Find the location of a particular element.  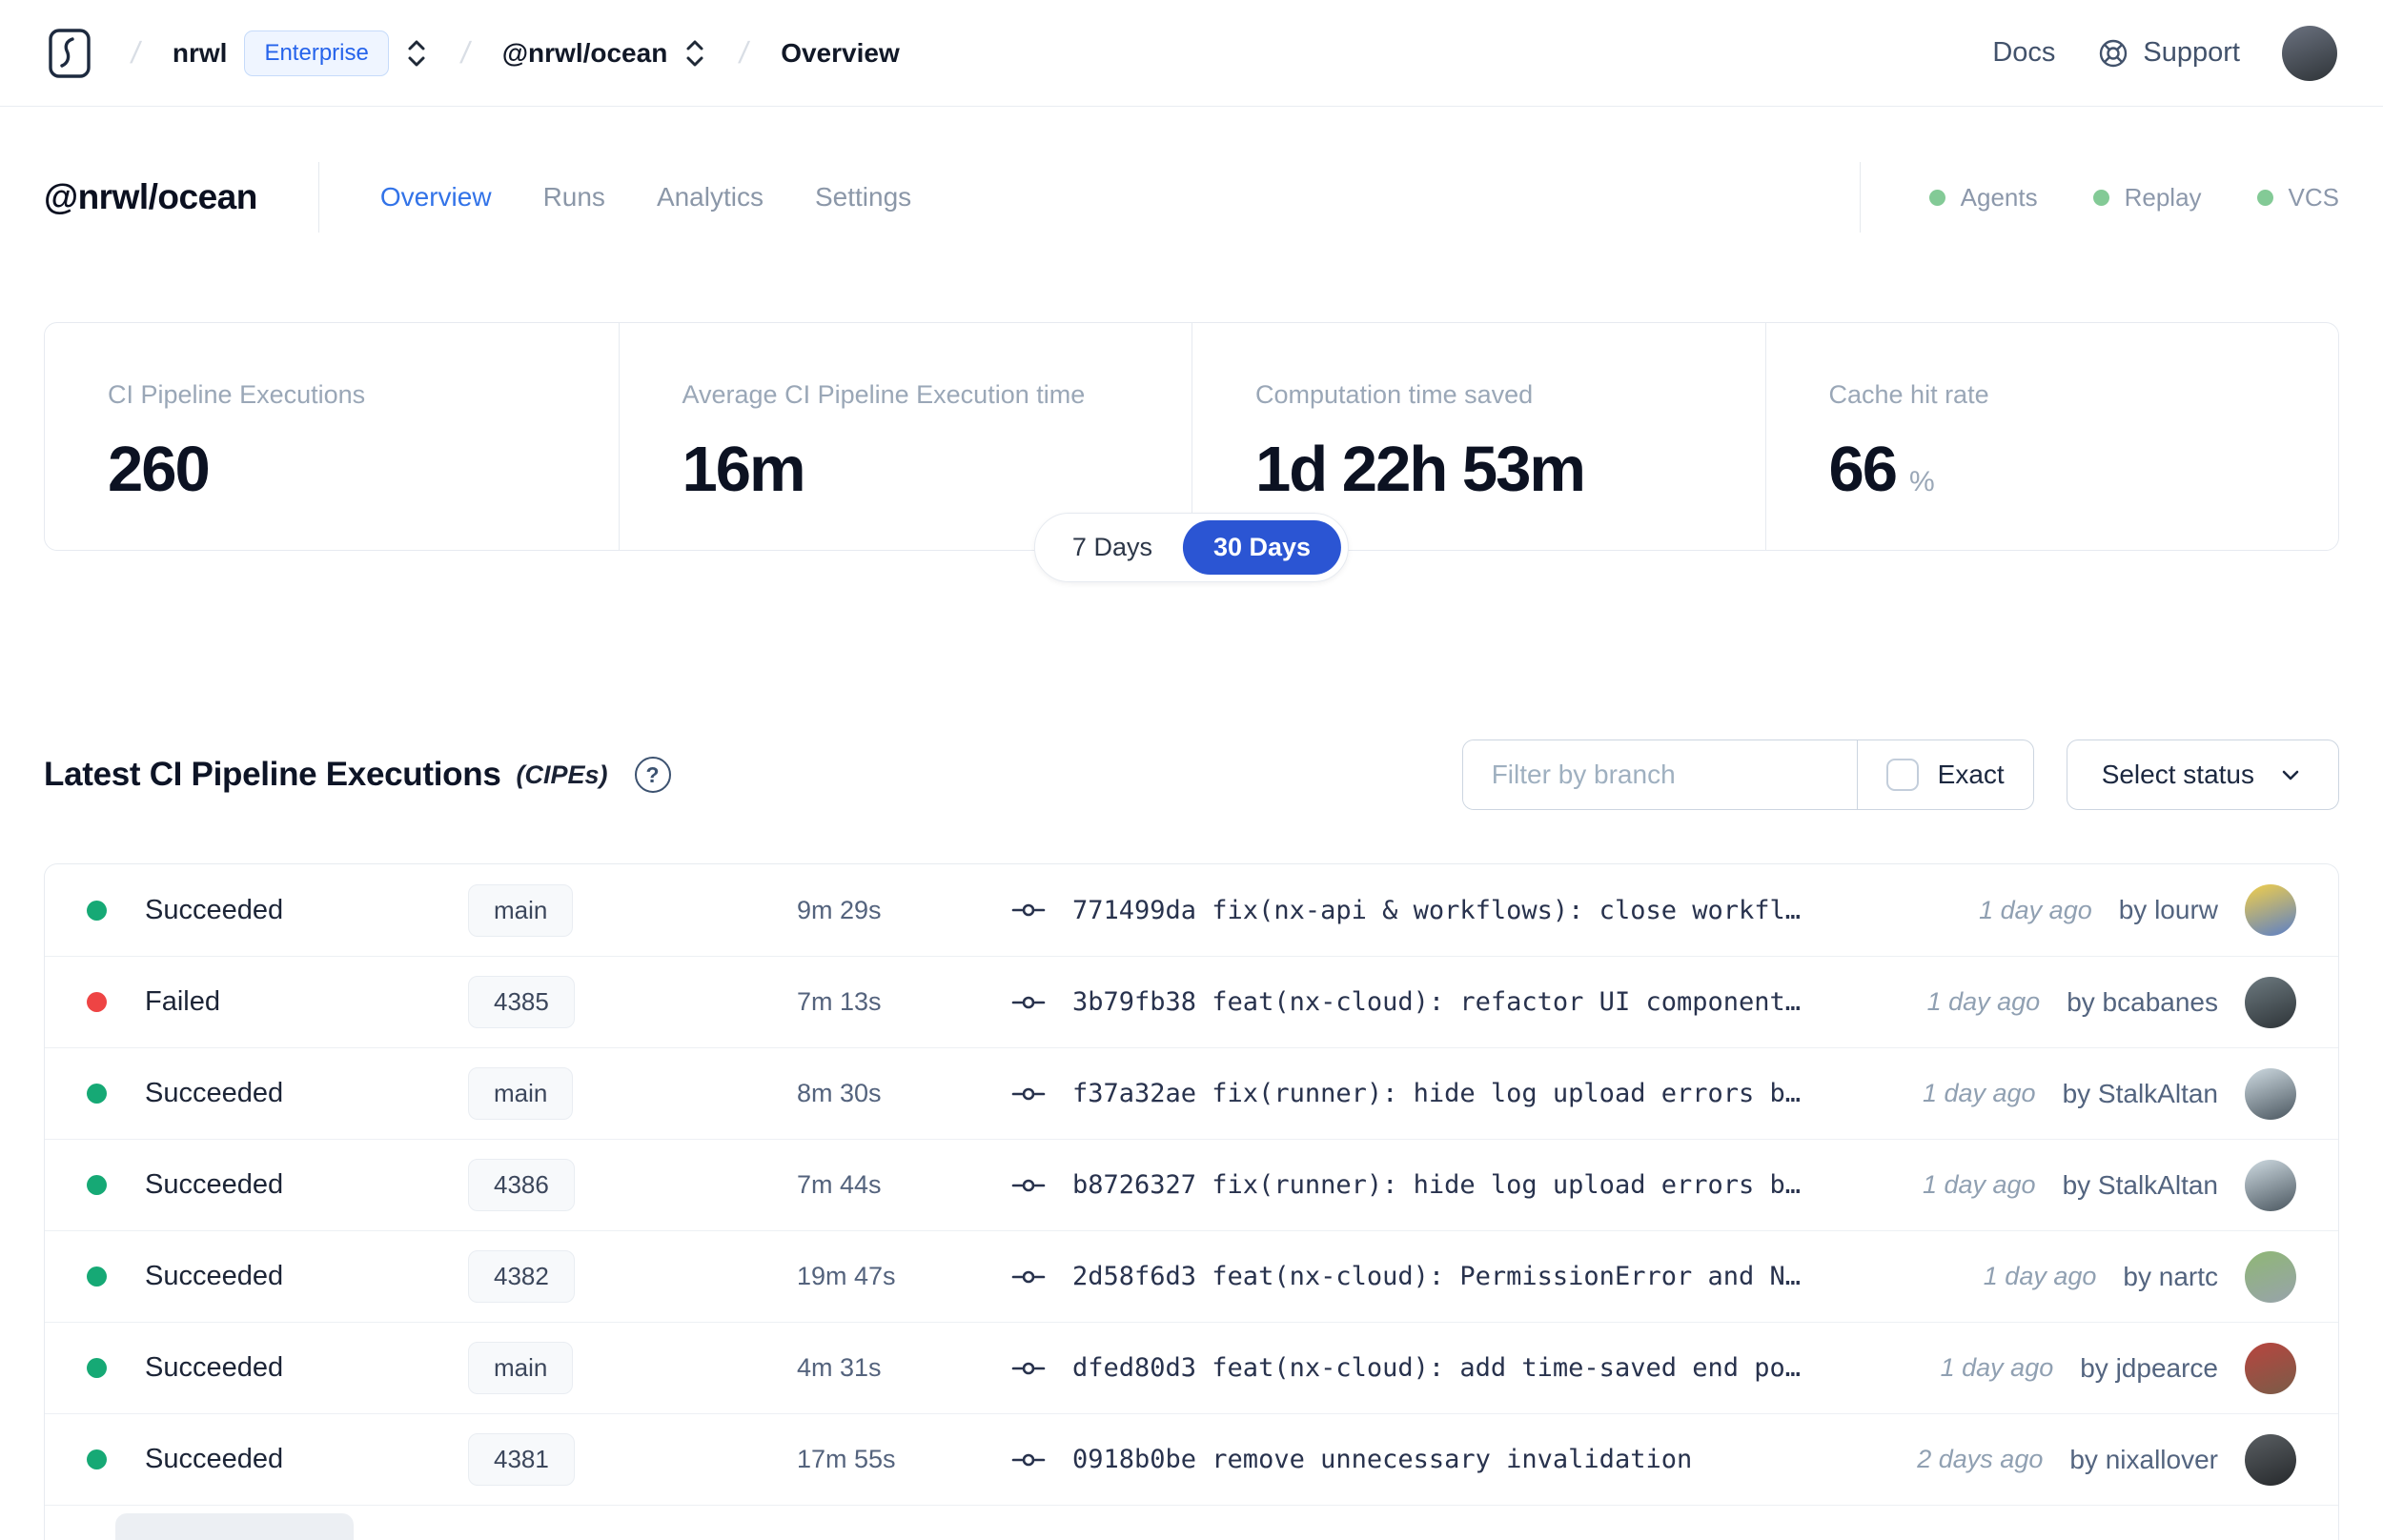

enterprise-badge: Enterprise is located at coordinates (317, 53).